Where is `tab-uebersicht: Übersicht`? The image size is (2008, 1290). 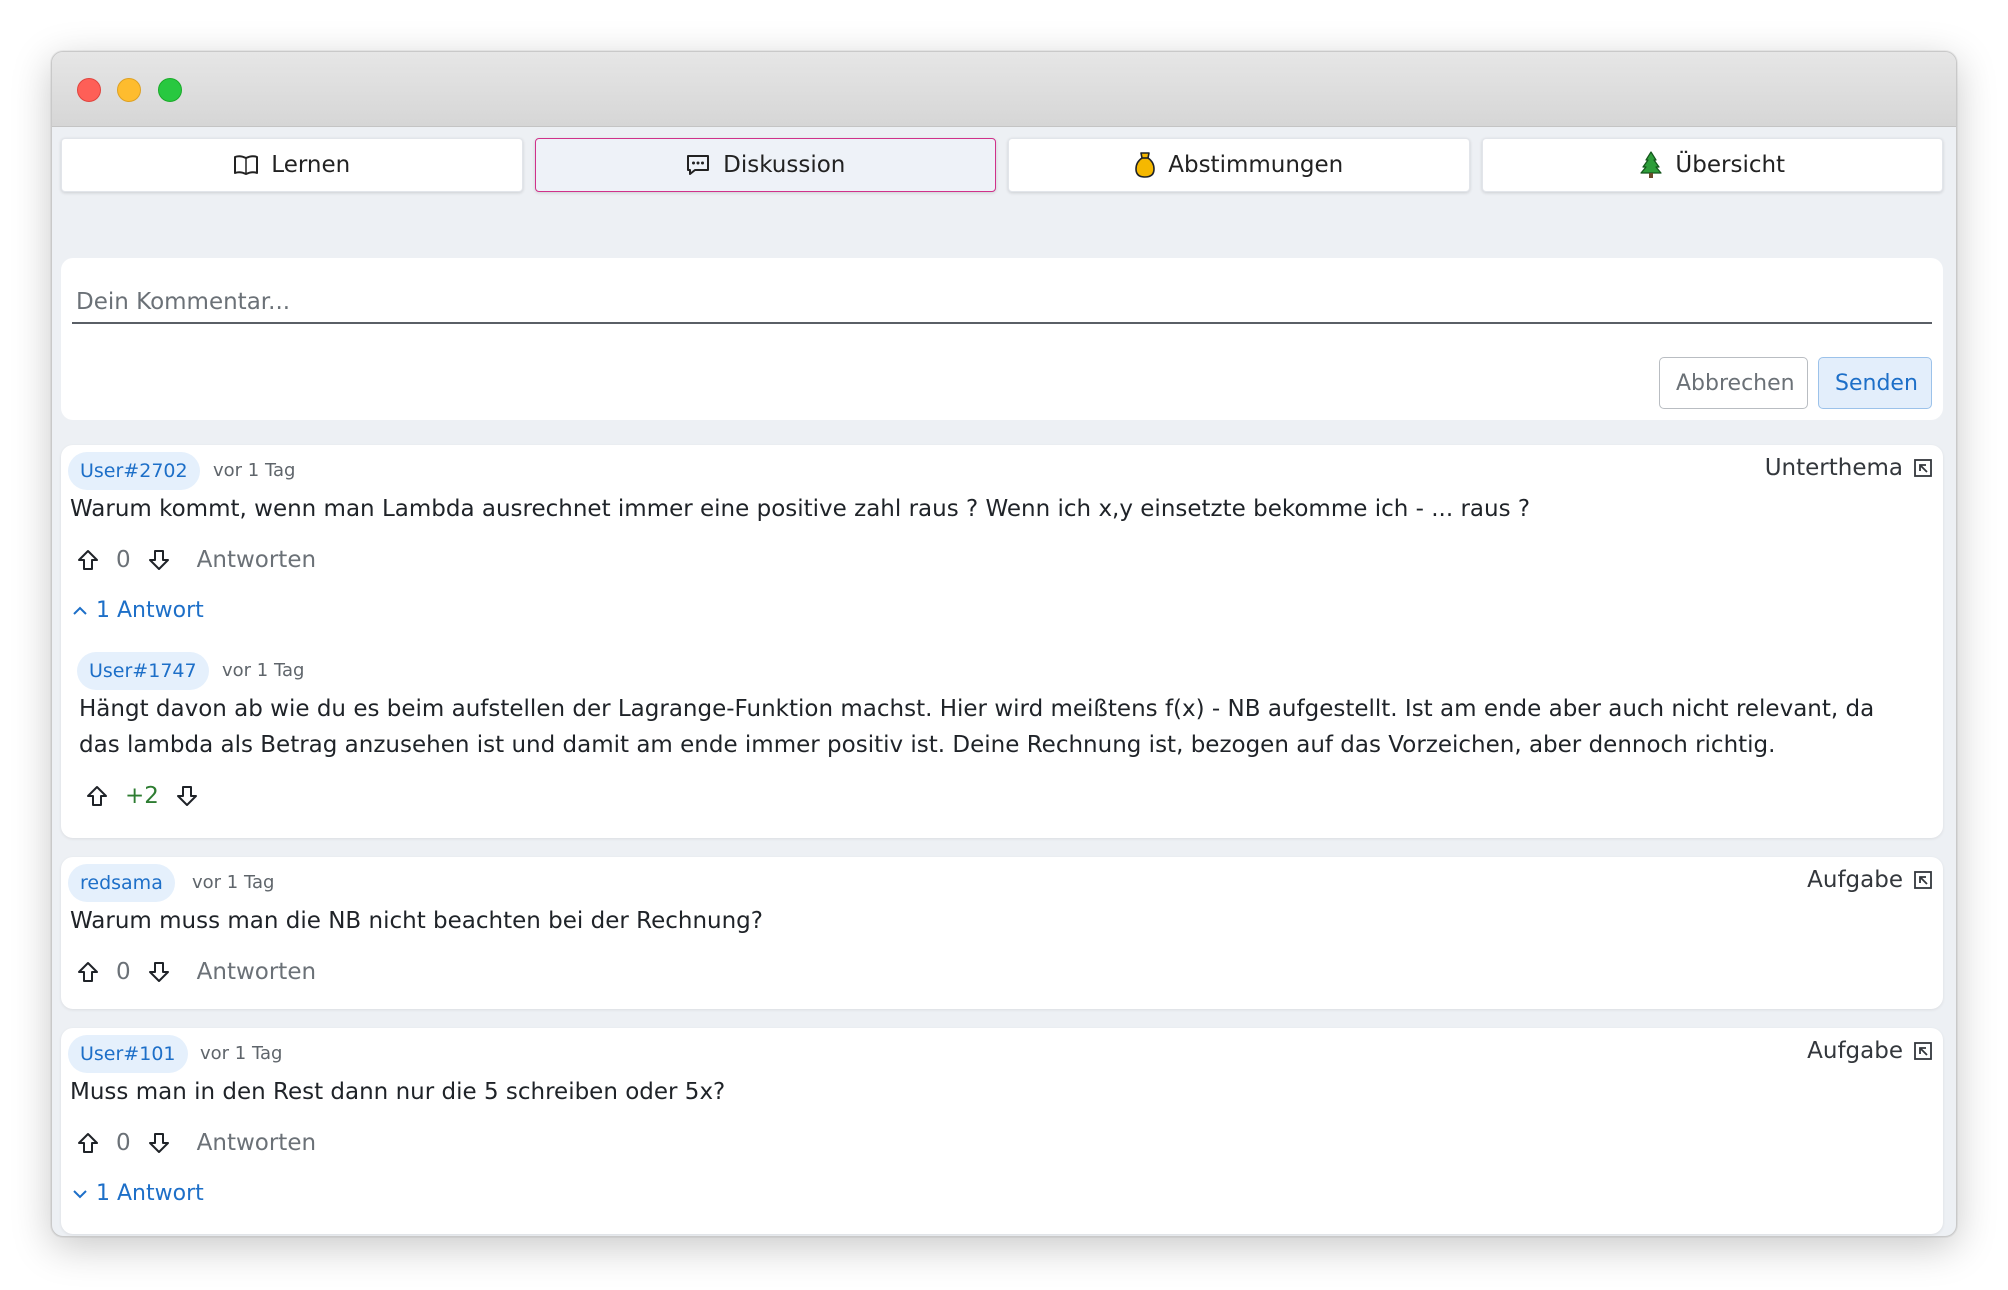
tab-uebersicht: Übersicht is located at coordinates (1712, 165).